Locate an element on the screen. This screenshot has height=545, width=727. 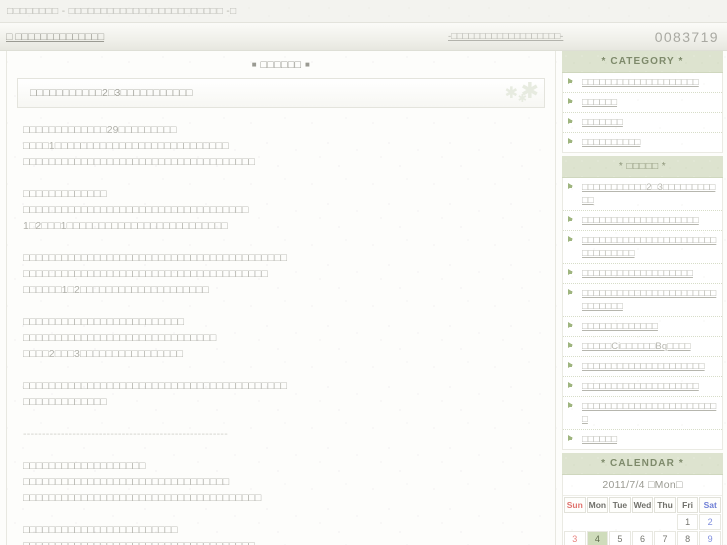
calendar-weekday-thu: Thu is located at coordinates (665, 505).